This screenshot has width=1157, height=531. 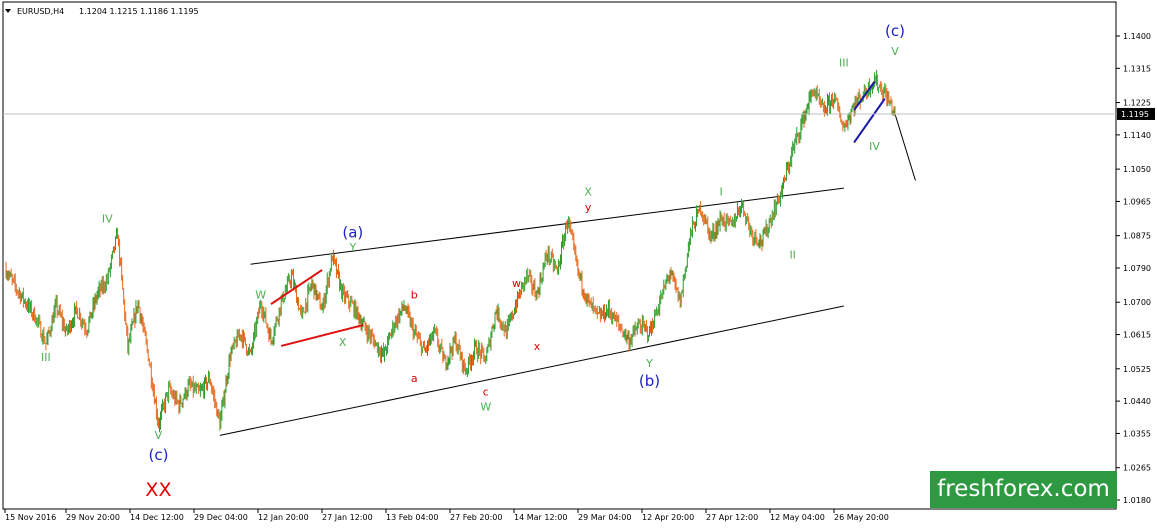 What do you see at coordinates (588, 207) in the screenshot?
I see `wave-label: y` at bounding box center [588, 207].